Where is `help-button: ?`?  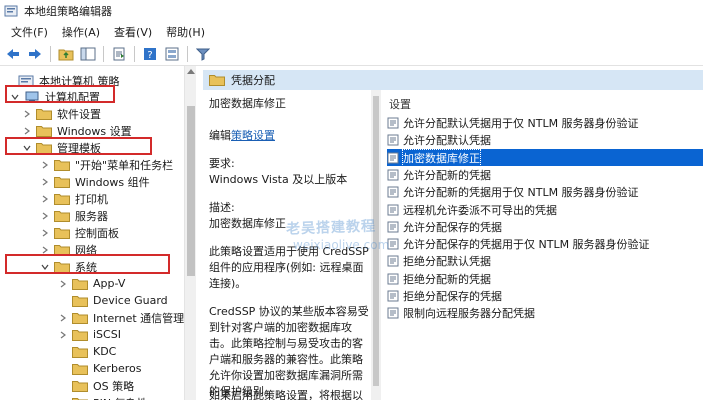 help-button: ? is located at coordinates (150, 54).